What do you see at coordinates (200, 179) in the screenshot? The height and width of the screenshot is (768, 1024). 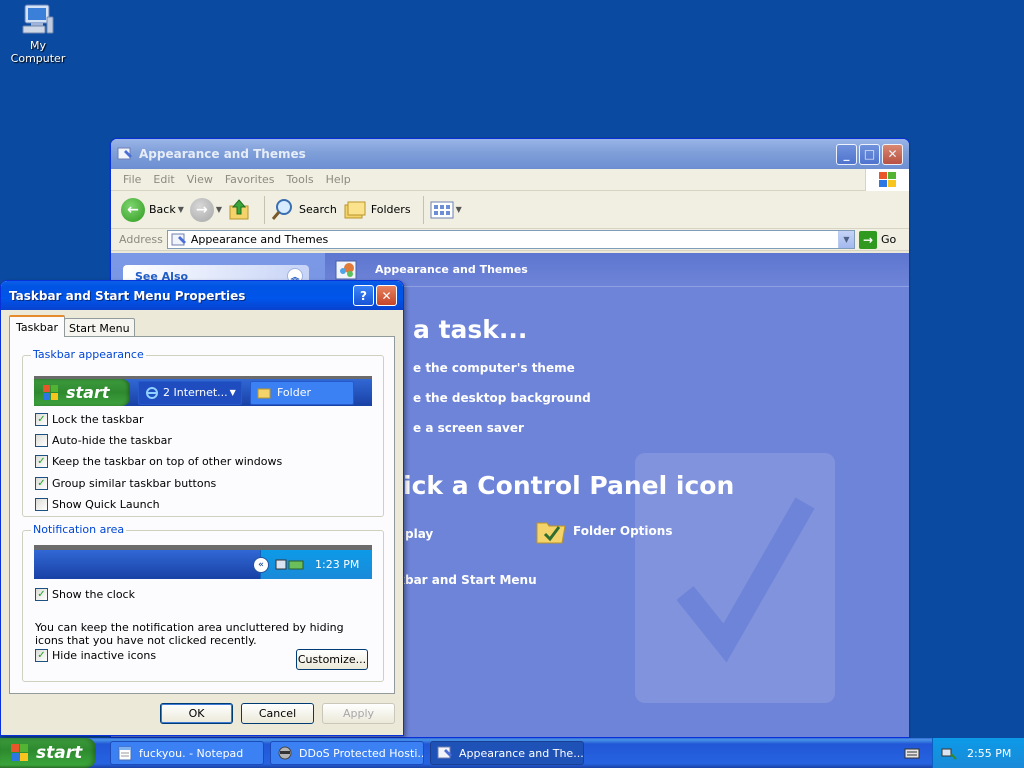 I see `menu-view: View` at bounding box center [200, 179].